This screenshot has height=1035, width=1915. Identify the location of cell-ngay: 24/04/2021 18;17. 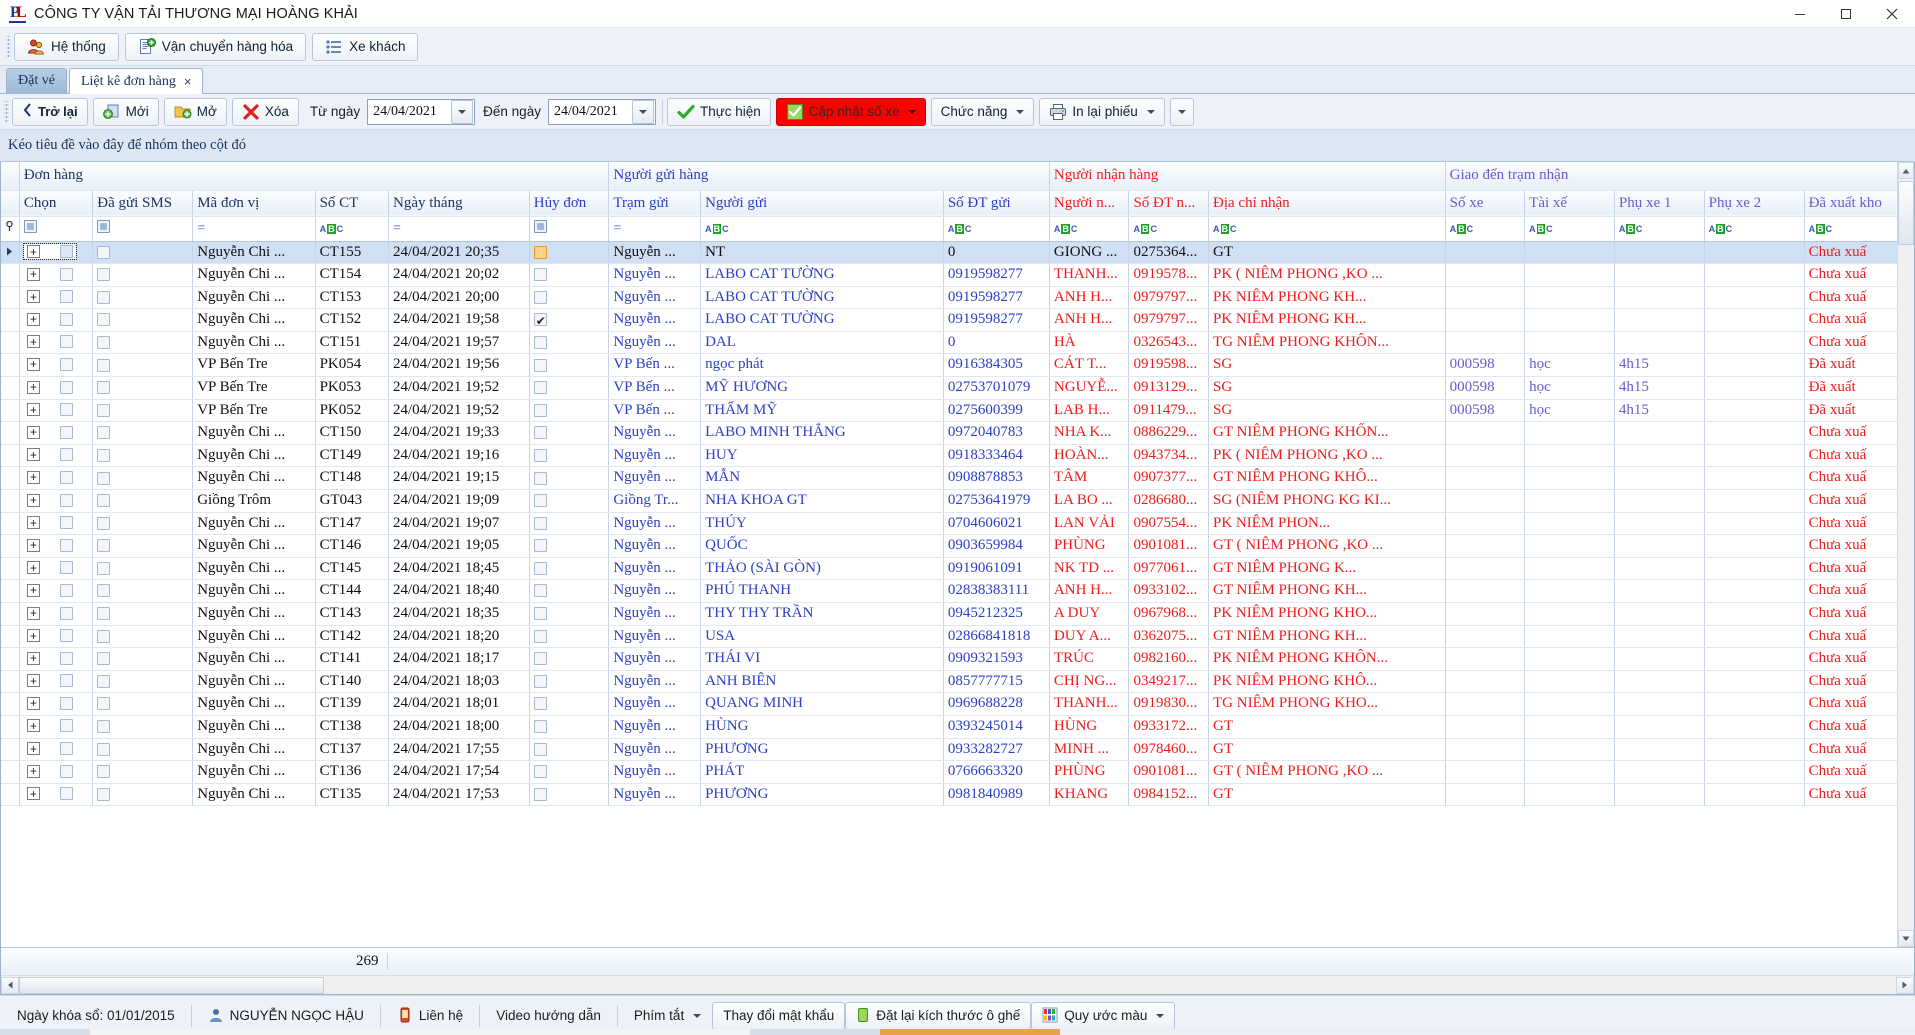
(459, 659).